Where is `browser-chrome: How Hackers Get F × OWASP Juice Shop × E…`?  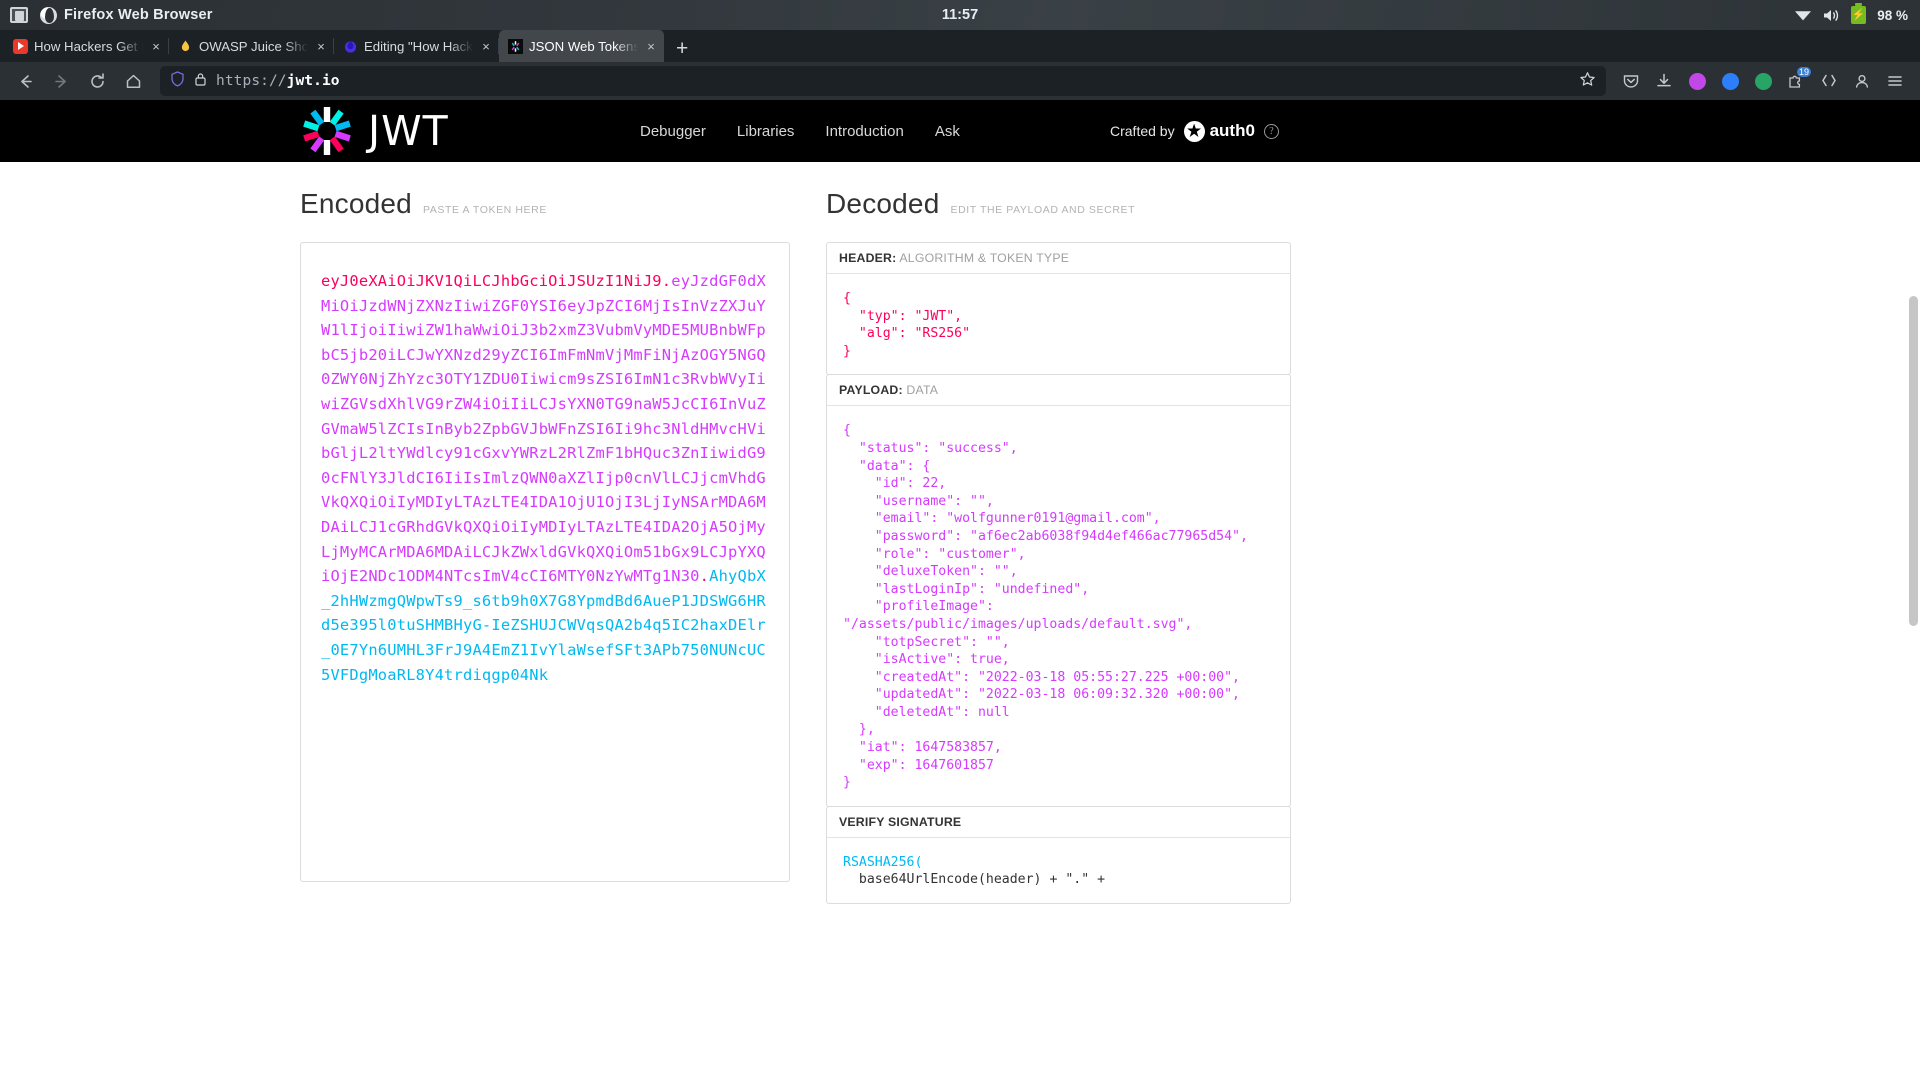
browser-chrome: How Hackers Get F × OWASP Juice Shop × E… is located at coordinates (960, 65).